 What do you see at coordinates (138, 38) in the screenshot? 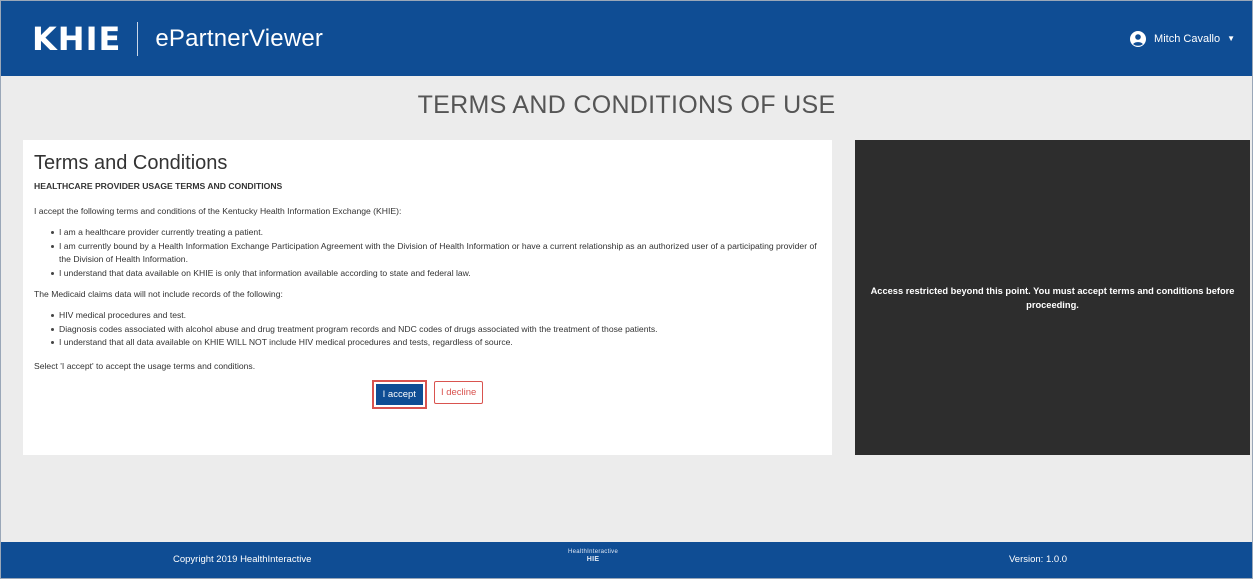
I see `logo-divider` at bounding box center [138, 38].